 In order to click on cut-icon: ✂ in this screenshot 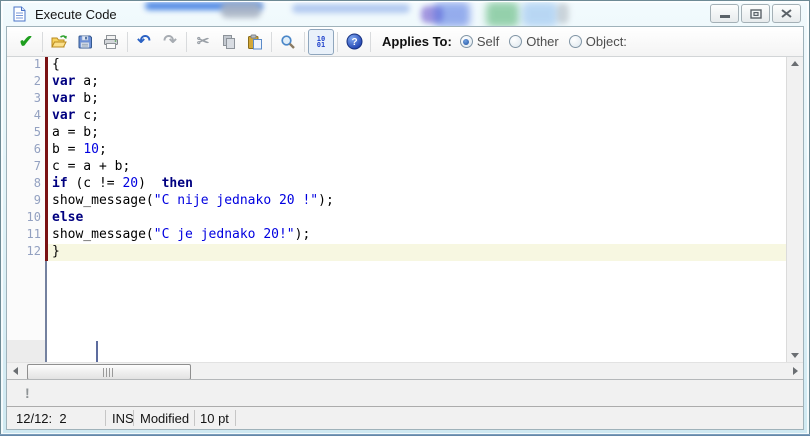, I will do `click(203, 41)`.